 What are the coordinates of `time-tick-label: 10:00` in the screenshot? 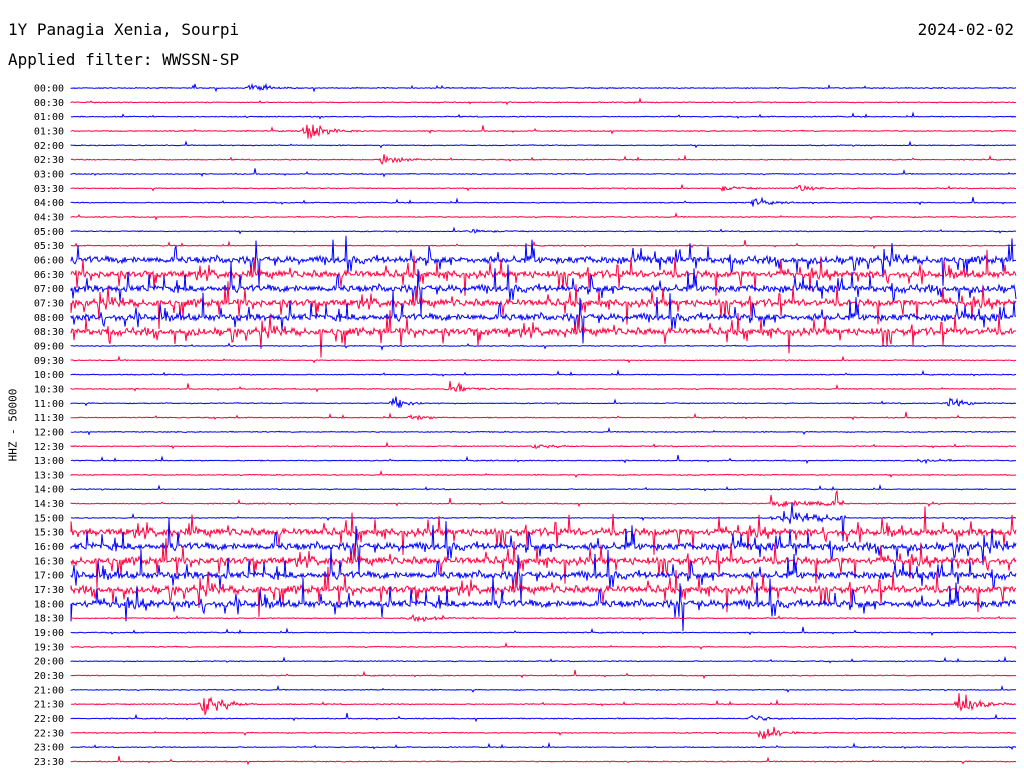 It's located at (49, 375).